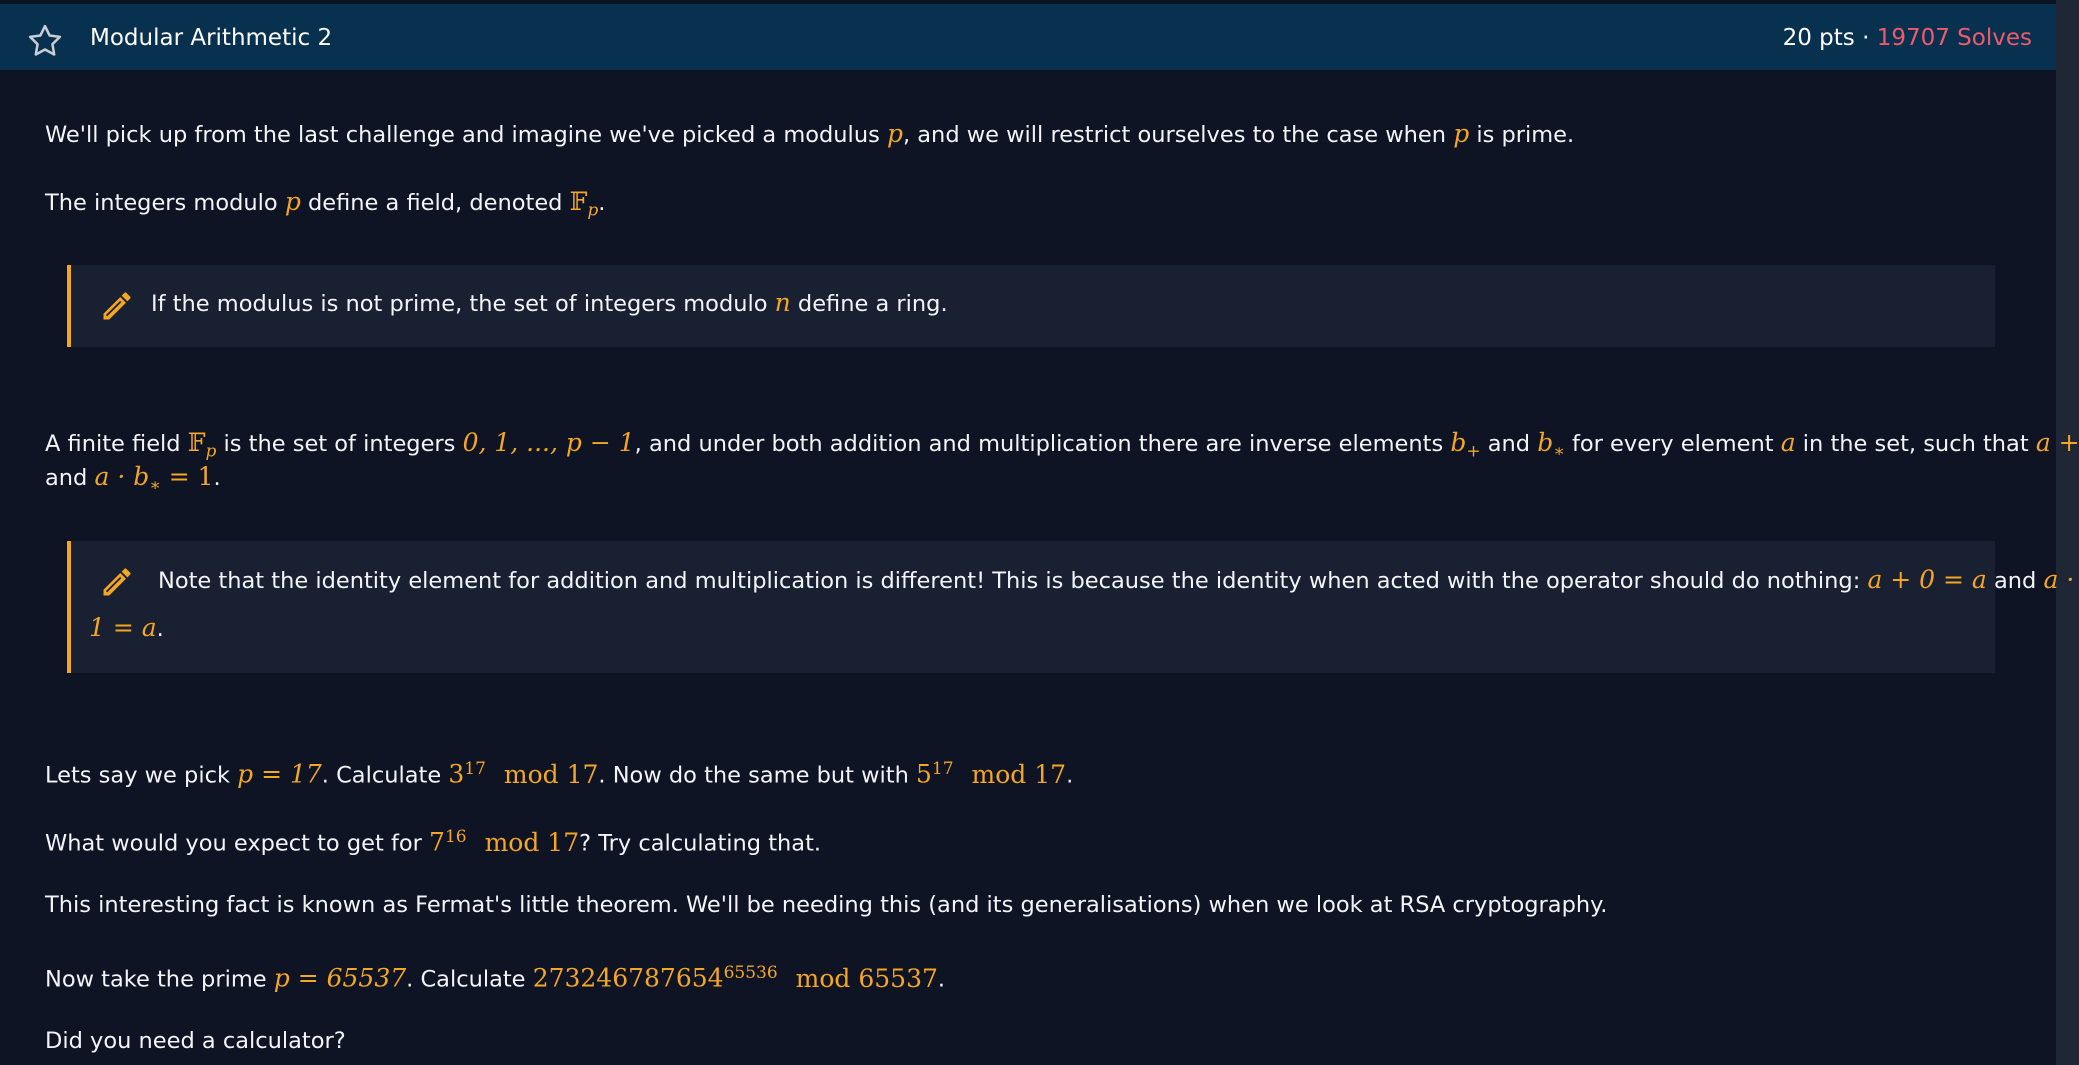  Describe the element at coordinates (869, 304) in the screenshot. I see `text: define a ring.` at that location.